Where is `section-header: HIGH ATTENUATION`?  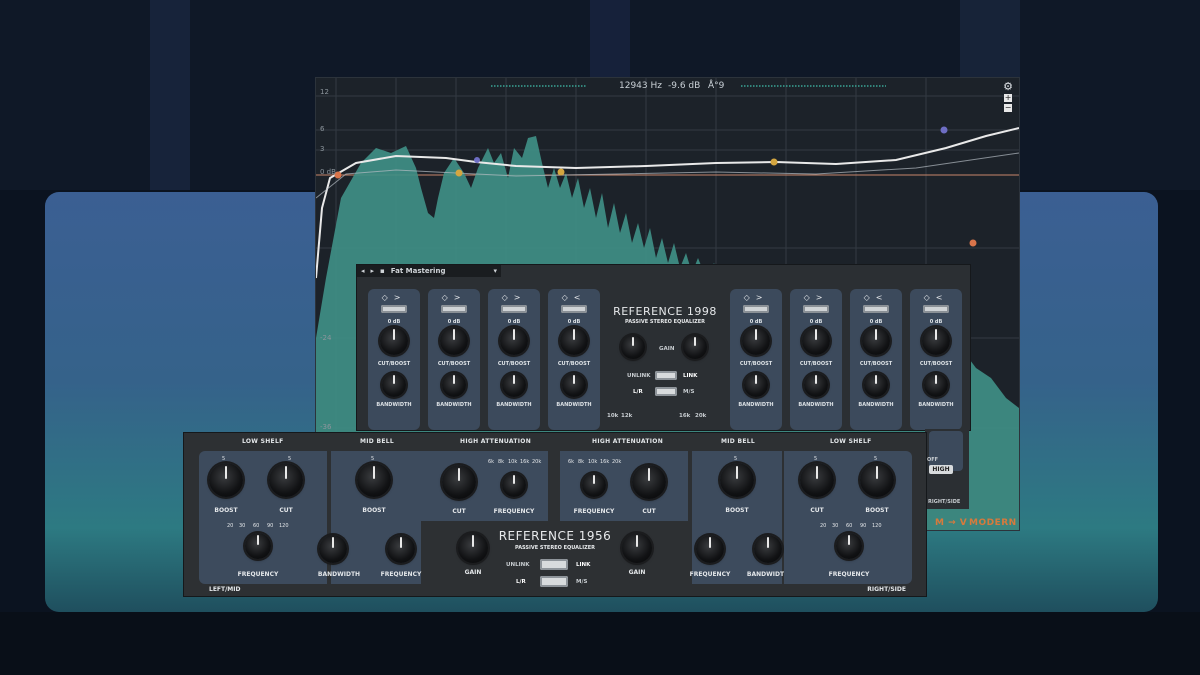 section-header: HIGH ATTENUATION is located at coordinates (628, 441).